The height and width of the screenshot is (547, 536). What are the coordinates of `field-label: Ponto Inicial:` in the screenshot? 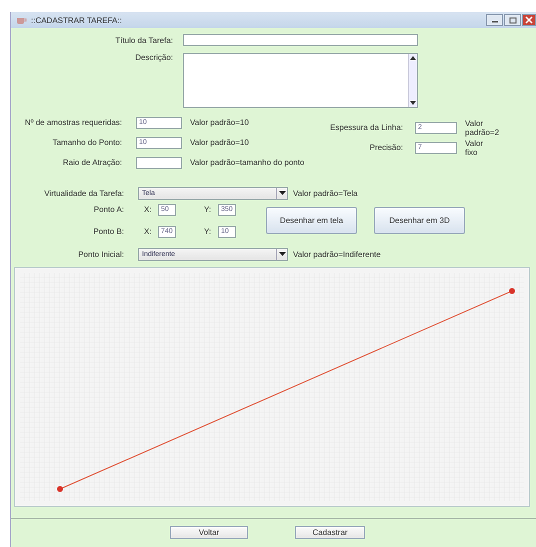 It's located at (100, 254).